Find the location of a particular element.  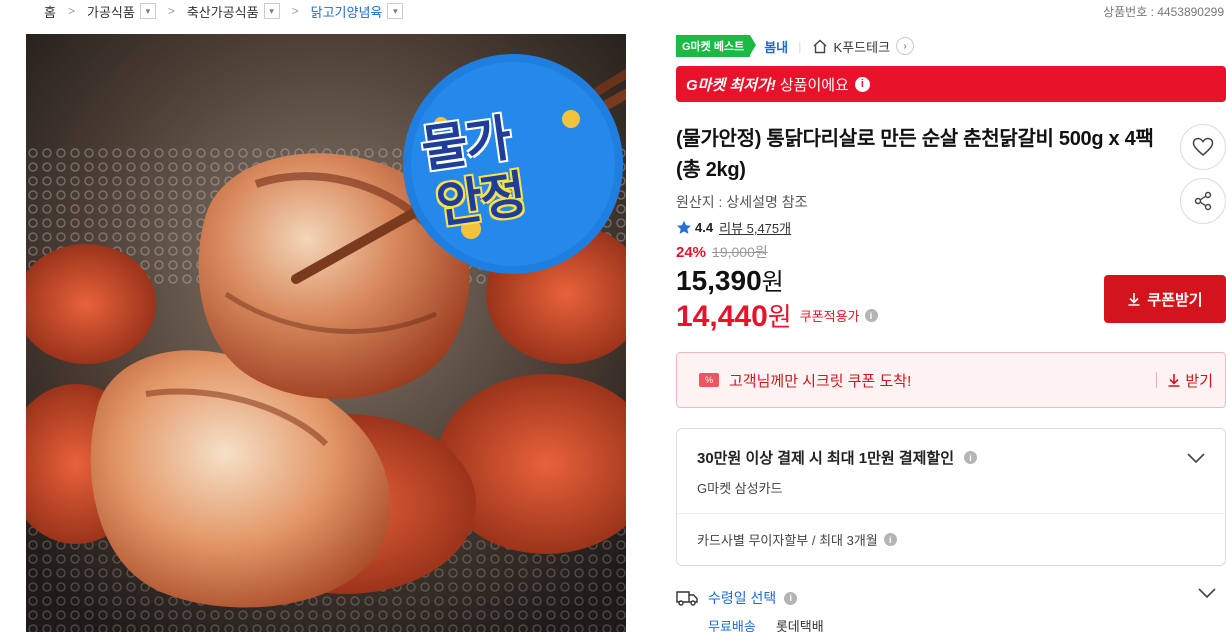

coupon-price-value: 14,440 is located at coordinates (722, 316).